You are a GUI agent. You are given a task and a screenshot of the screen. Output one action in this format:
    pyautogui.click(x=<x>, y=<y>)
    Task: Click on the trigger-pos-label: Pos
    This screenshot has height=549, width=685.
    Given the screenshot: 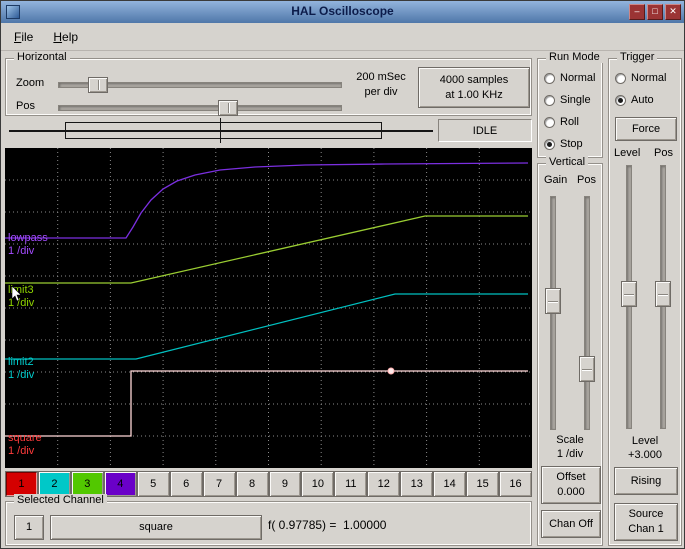 What is the action you would take?
    pyautogui.click(x=663, y=153)
    